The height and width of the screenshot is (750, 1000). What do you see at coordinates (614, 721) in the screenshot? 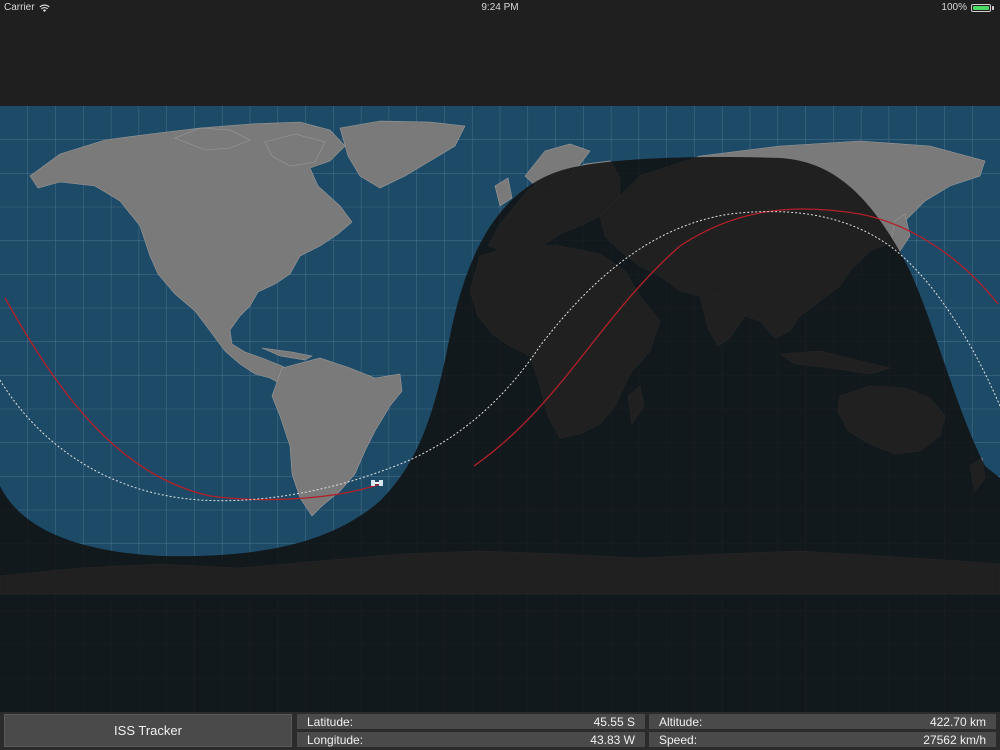
I see `latitude-value: 45.55 S` at bounding box center [614, 721].